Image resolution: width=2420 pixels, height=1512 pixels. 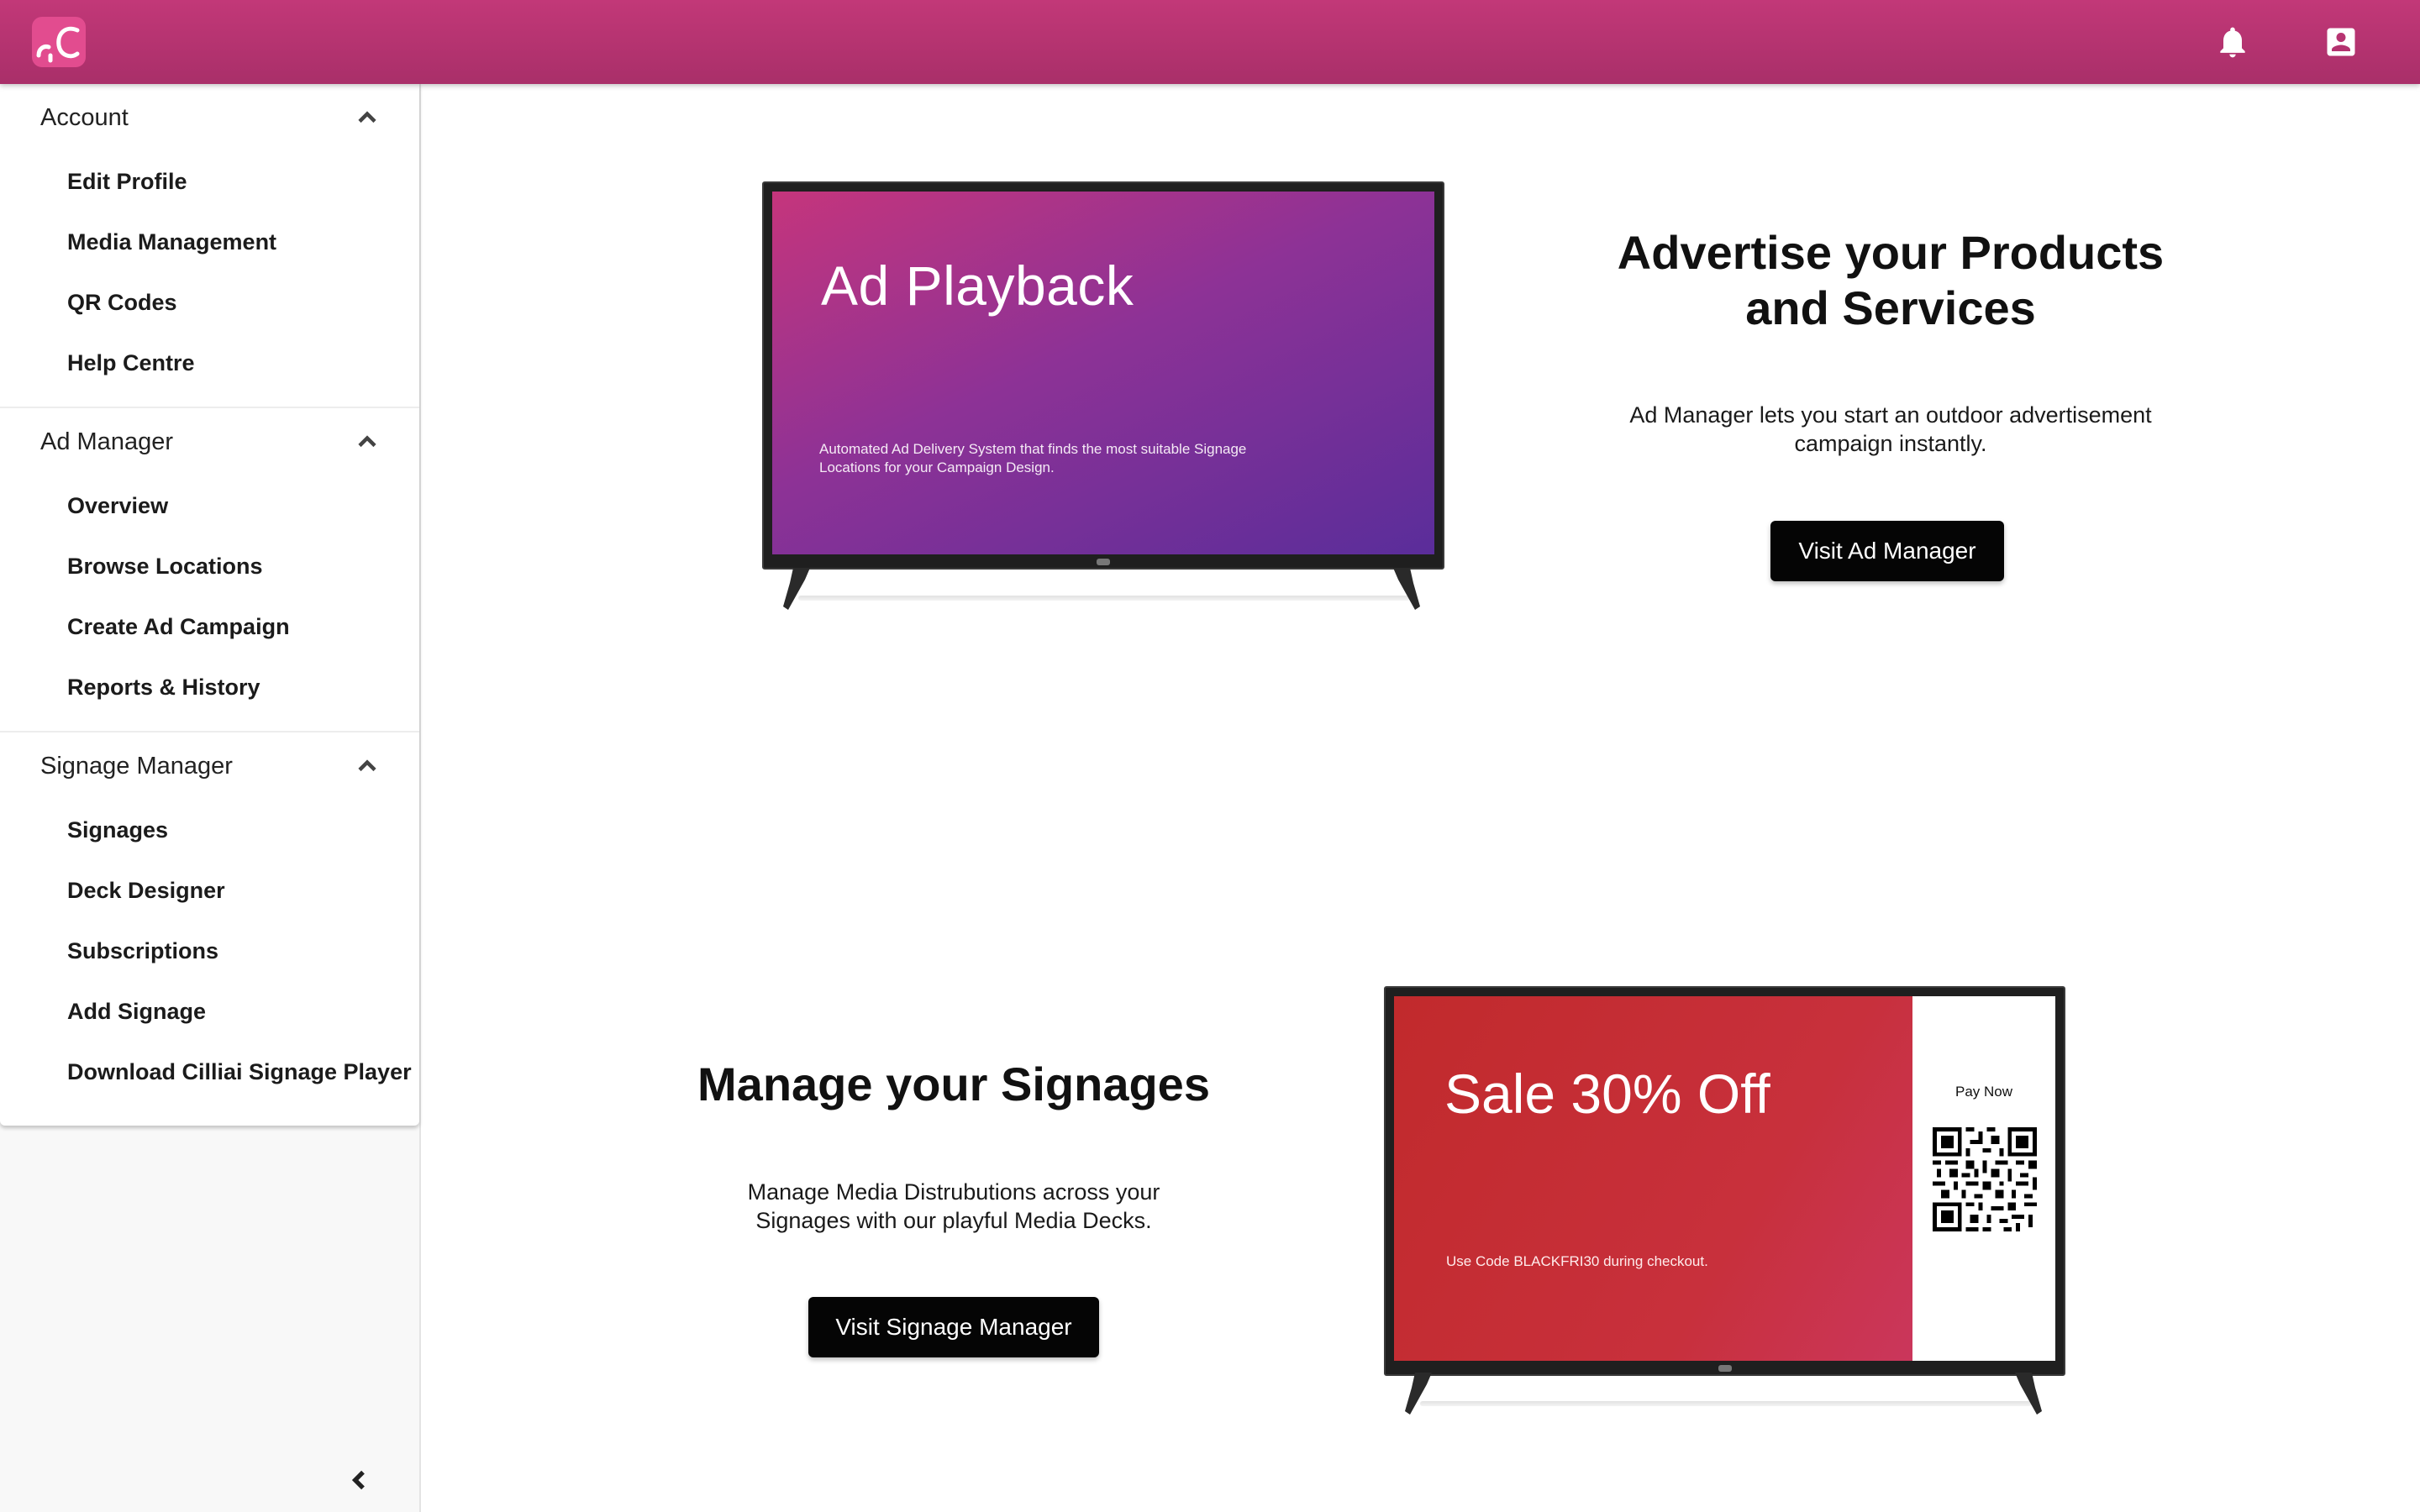 I want to click on qr-panel: Pay Now, so click(x=1983, y=1178).